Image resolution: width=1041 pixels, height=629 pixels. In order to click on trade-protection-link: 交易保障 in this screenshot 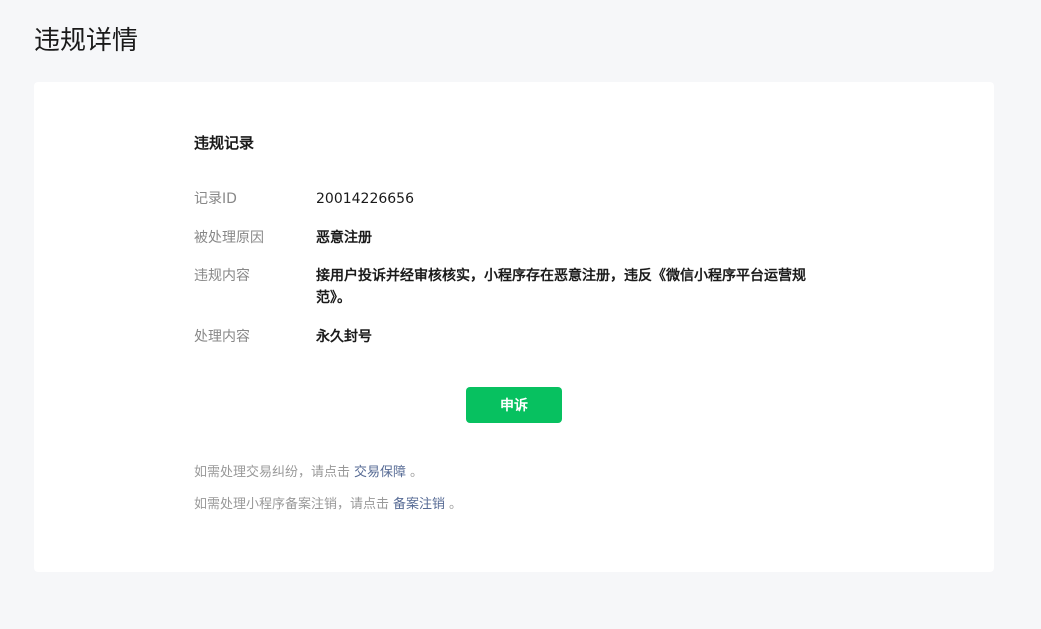, I will do `click(380, 472)`.